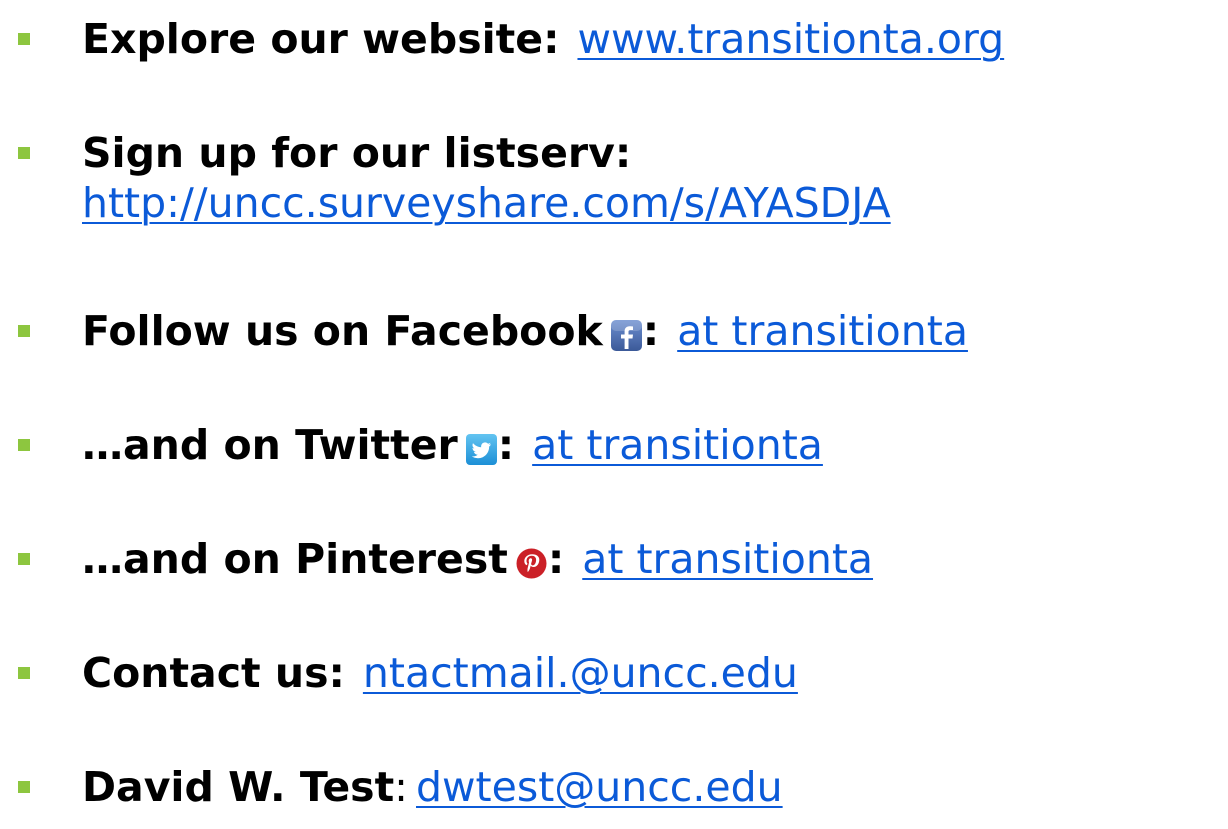 The width and height of the screenshot is (1228, 829). I want to click on list-item-website: Explore our website: www.transitionta.org, so click(511, 39).